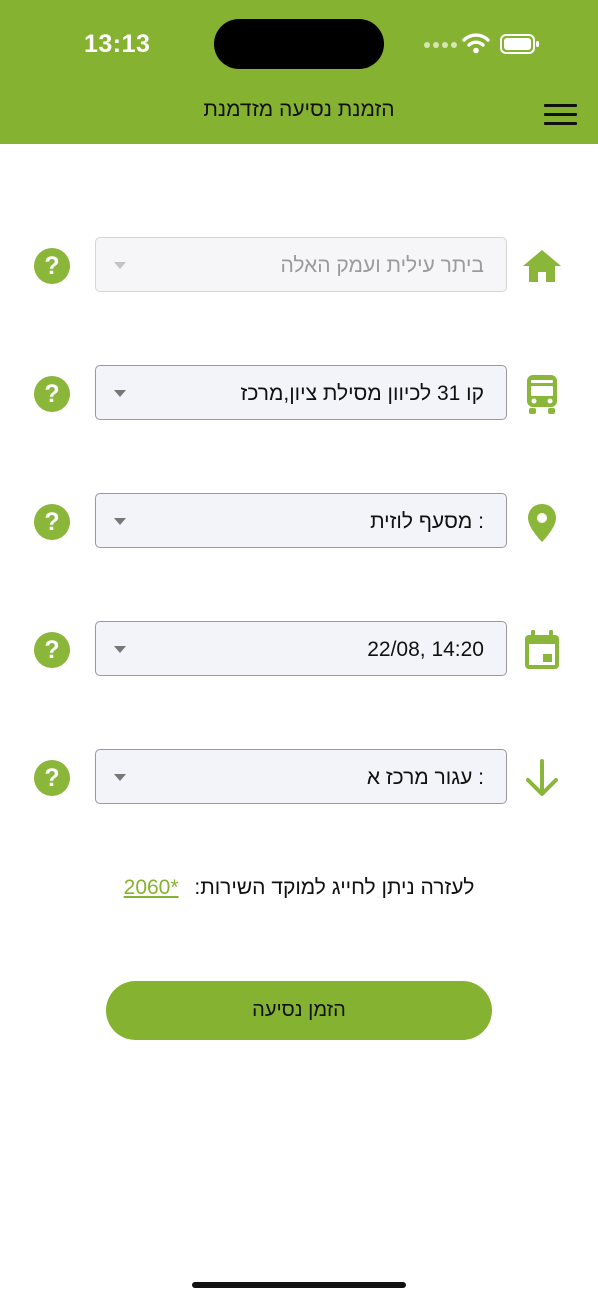  Describe the element at coordinates (299, 44) in the screenshot. I see `dynamic-island` at that location.